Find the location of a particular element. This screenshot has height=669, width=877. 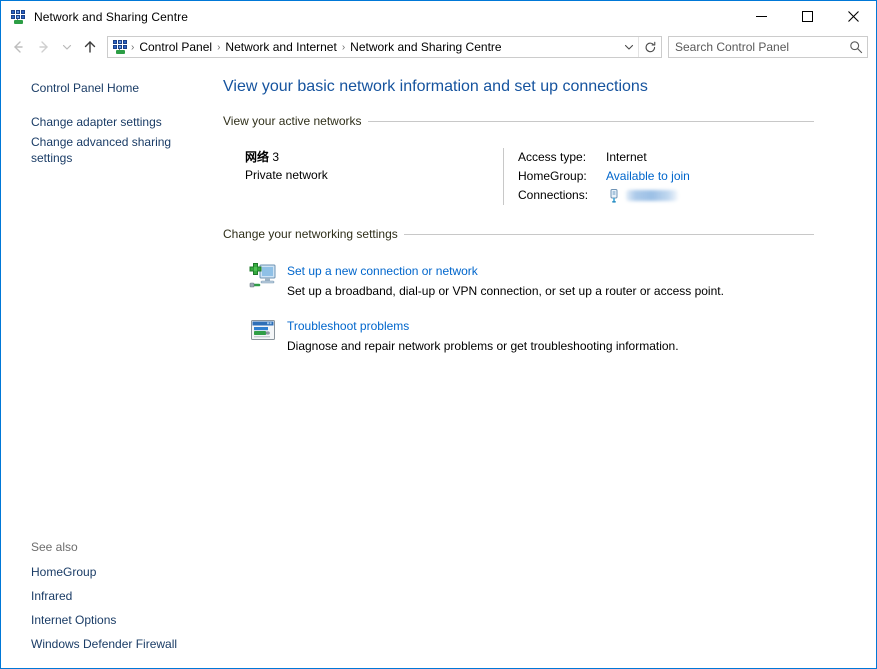

networking-settings-heading: Change your networking settings is located at coordinates (518, 234).